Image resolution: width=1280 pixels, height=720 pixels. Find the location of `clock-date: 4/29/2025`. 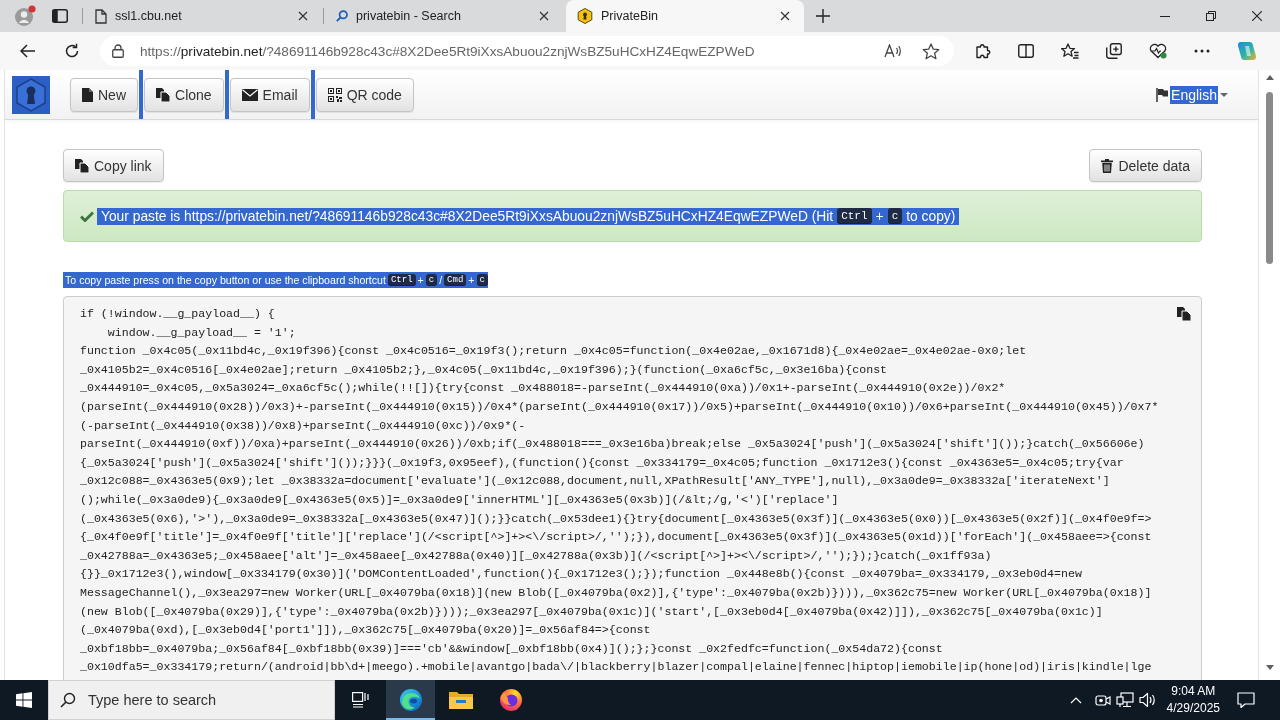

clock-date: 4/29/2025 is located at coordinates (1193, 708).